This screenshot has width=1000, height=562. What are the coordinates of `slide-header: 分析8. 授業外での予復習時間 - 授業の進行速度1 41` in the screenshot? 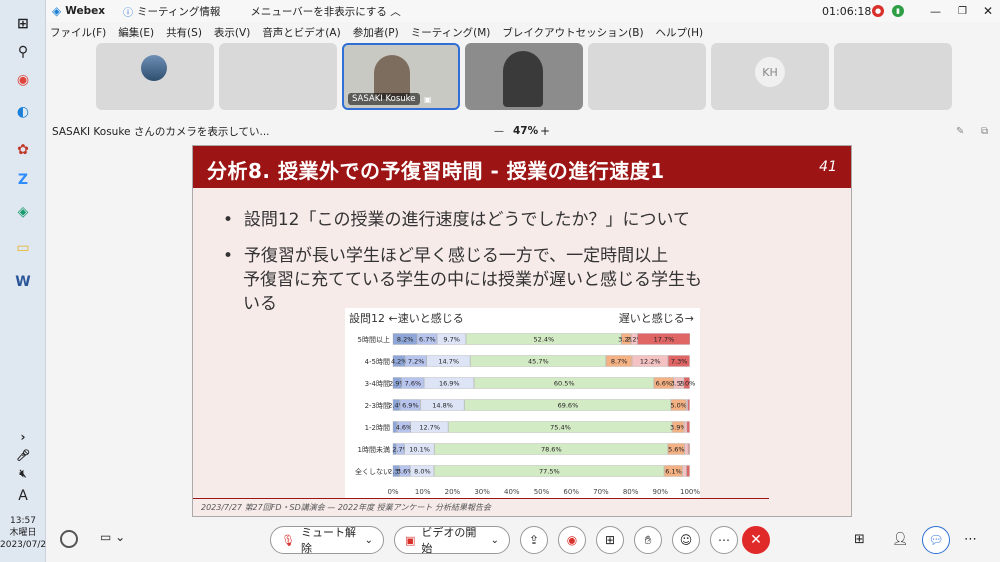 It's located at (522, 167).